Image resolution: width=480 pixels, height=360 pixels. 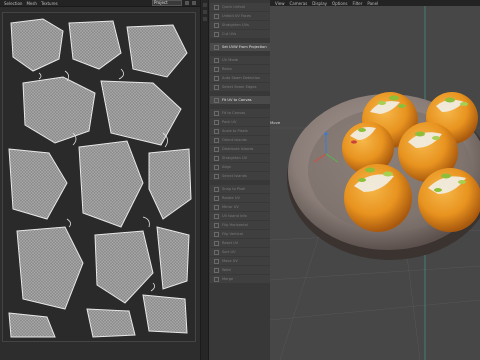 What do you see at coordinates (275, 122) in the screenshot?
I see `move-label: Move` at bounding box center [275, 122].